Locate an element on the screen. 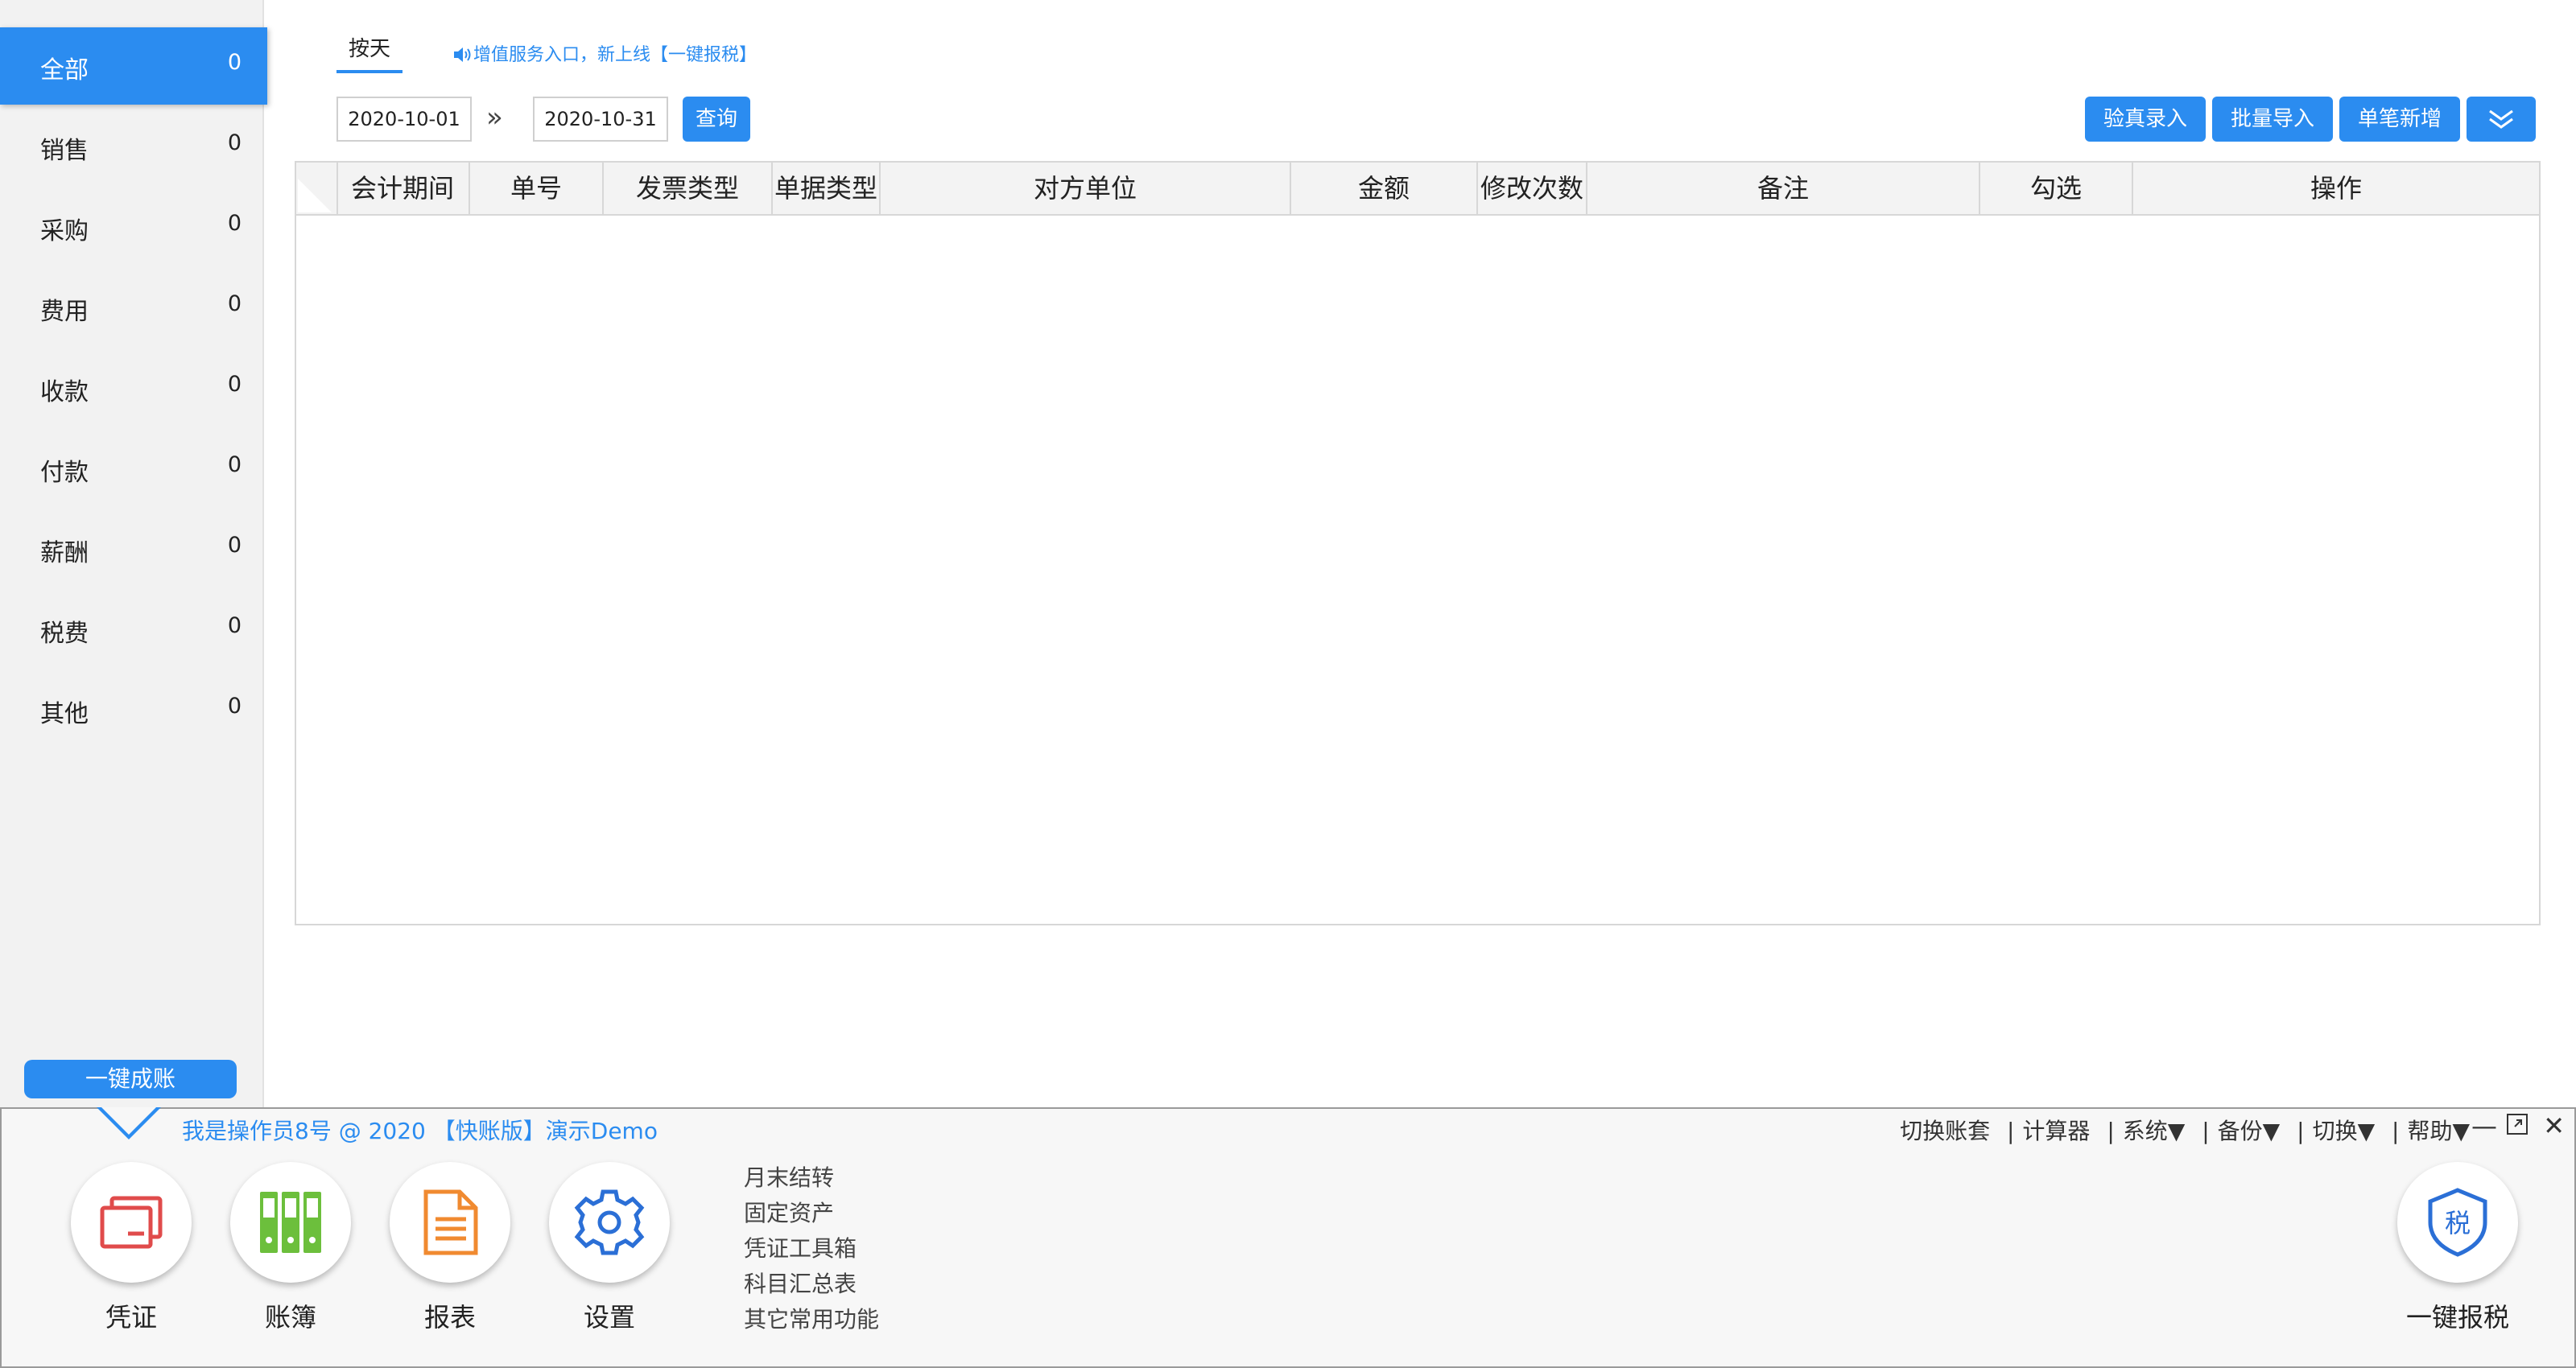 The height and width of the screenshot is (1368, 2576). voucher-icon is located at coordinates (131, 1222).